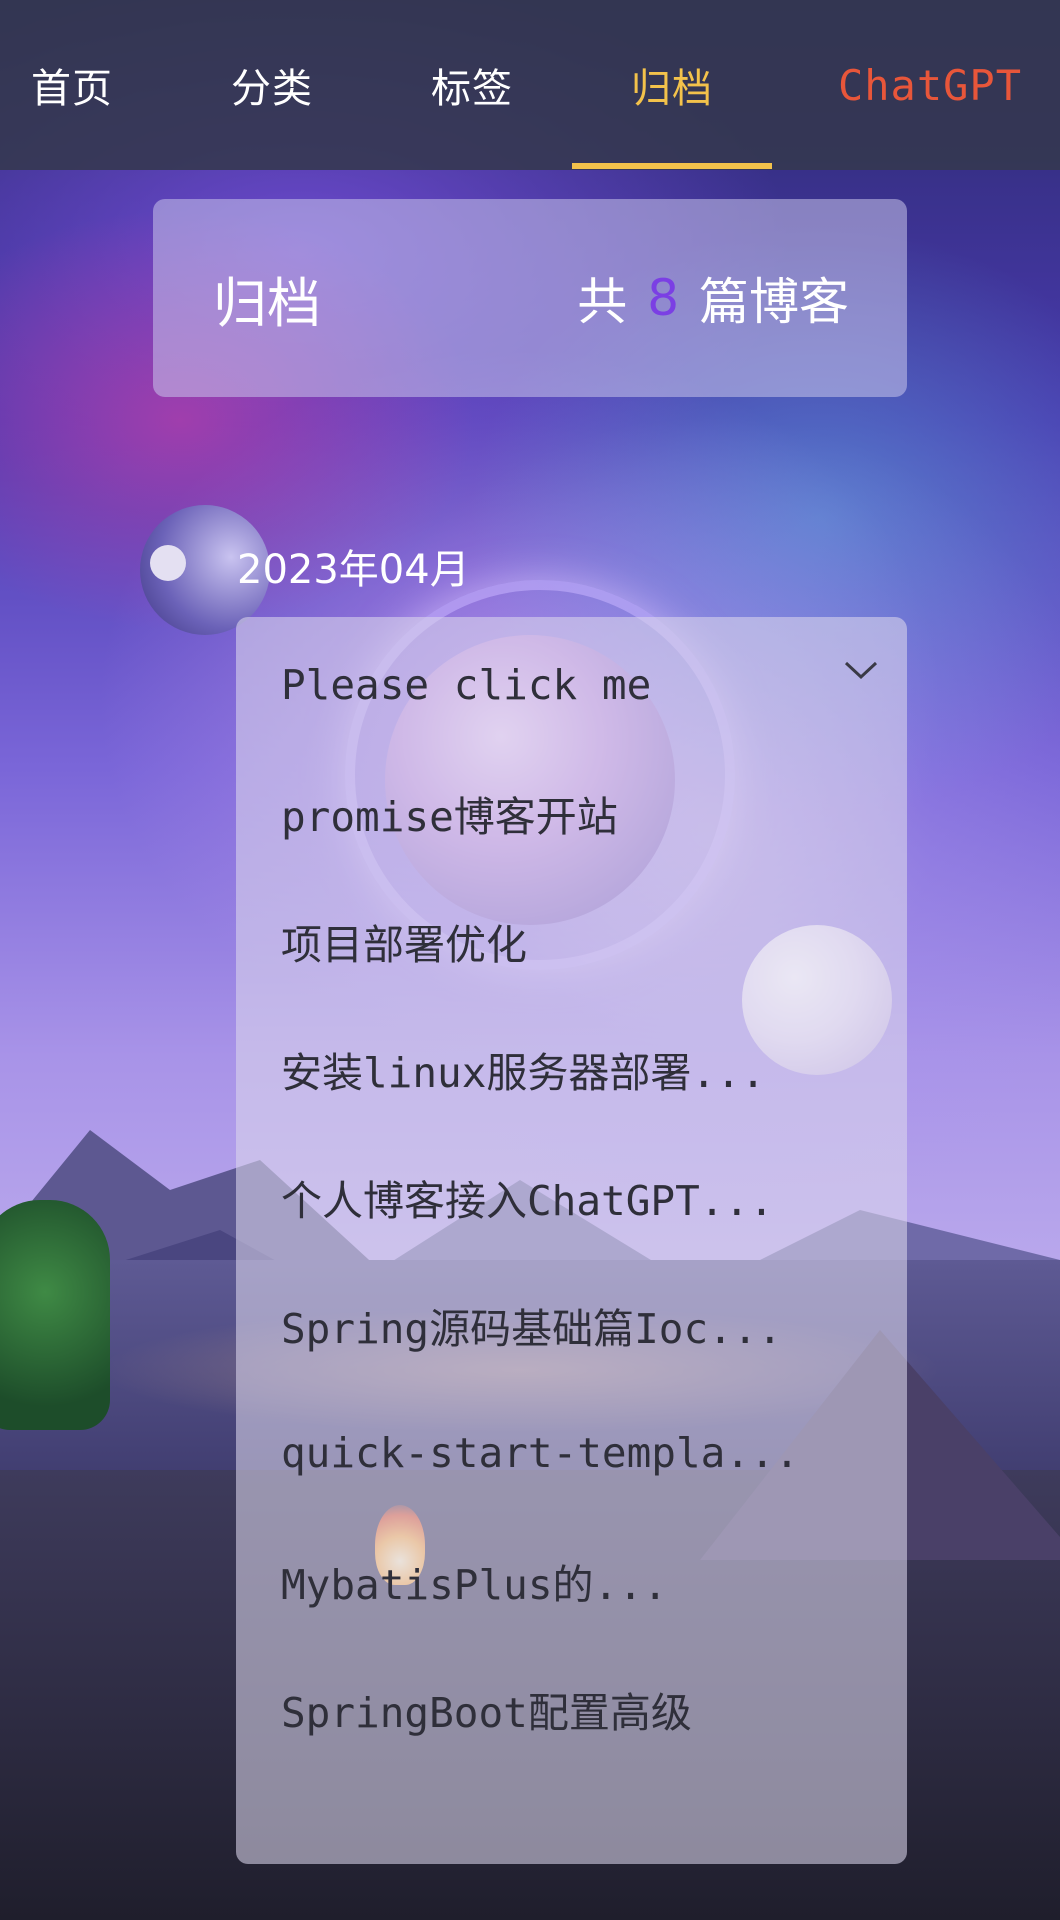 The image size is (1060, 1920). Describe the element at coordinates (861, 670) in the screenshot. I see `chevron-down-icon` at that location.